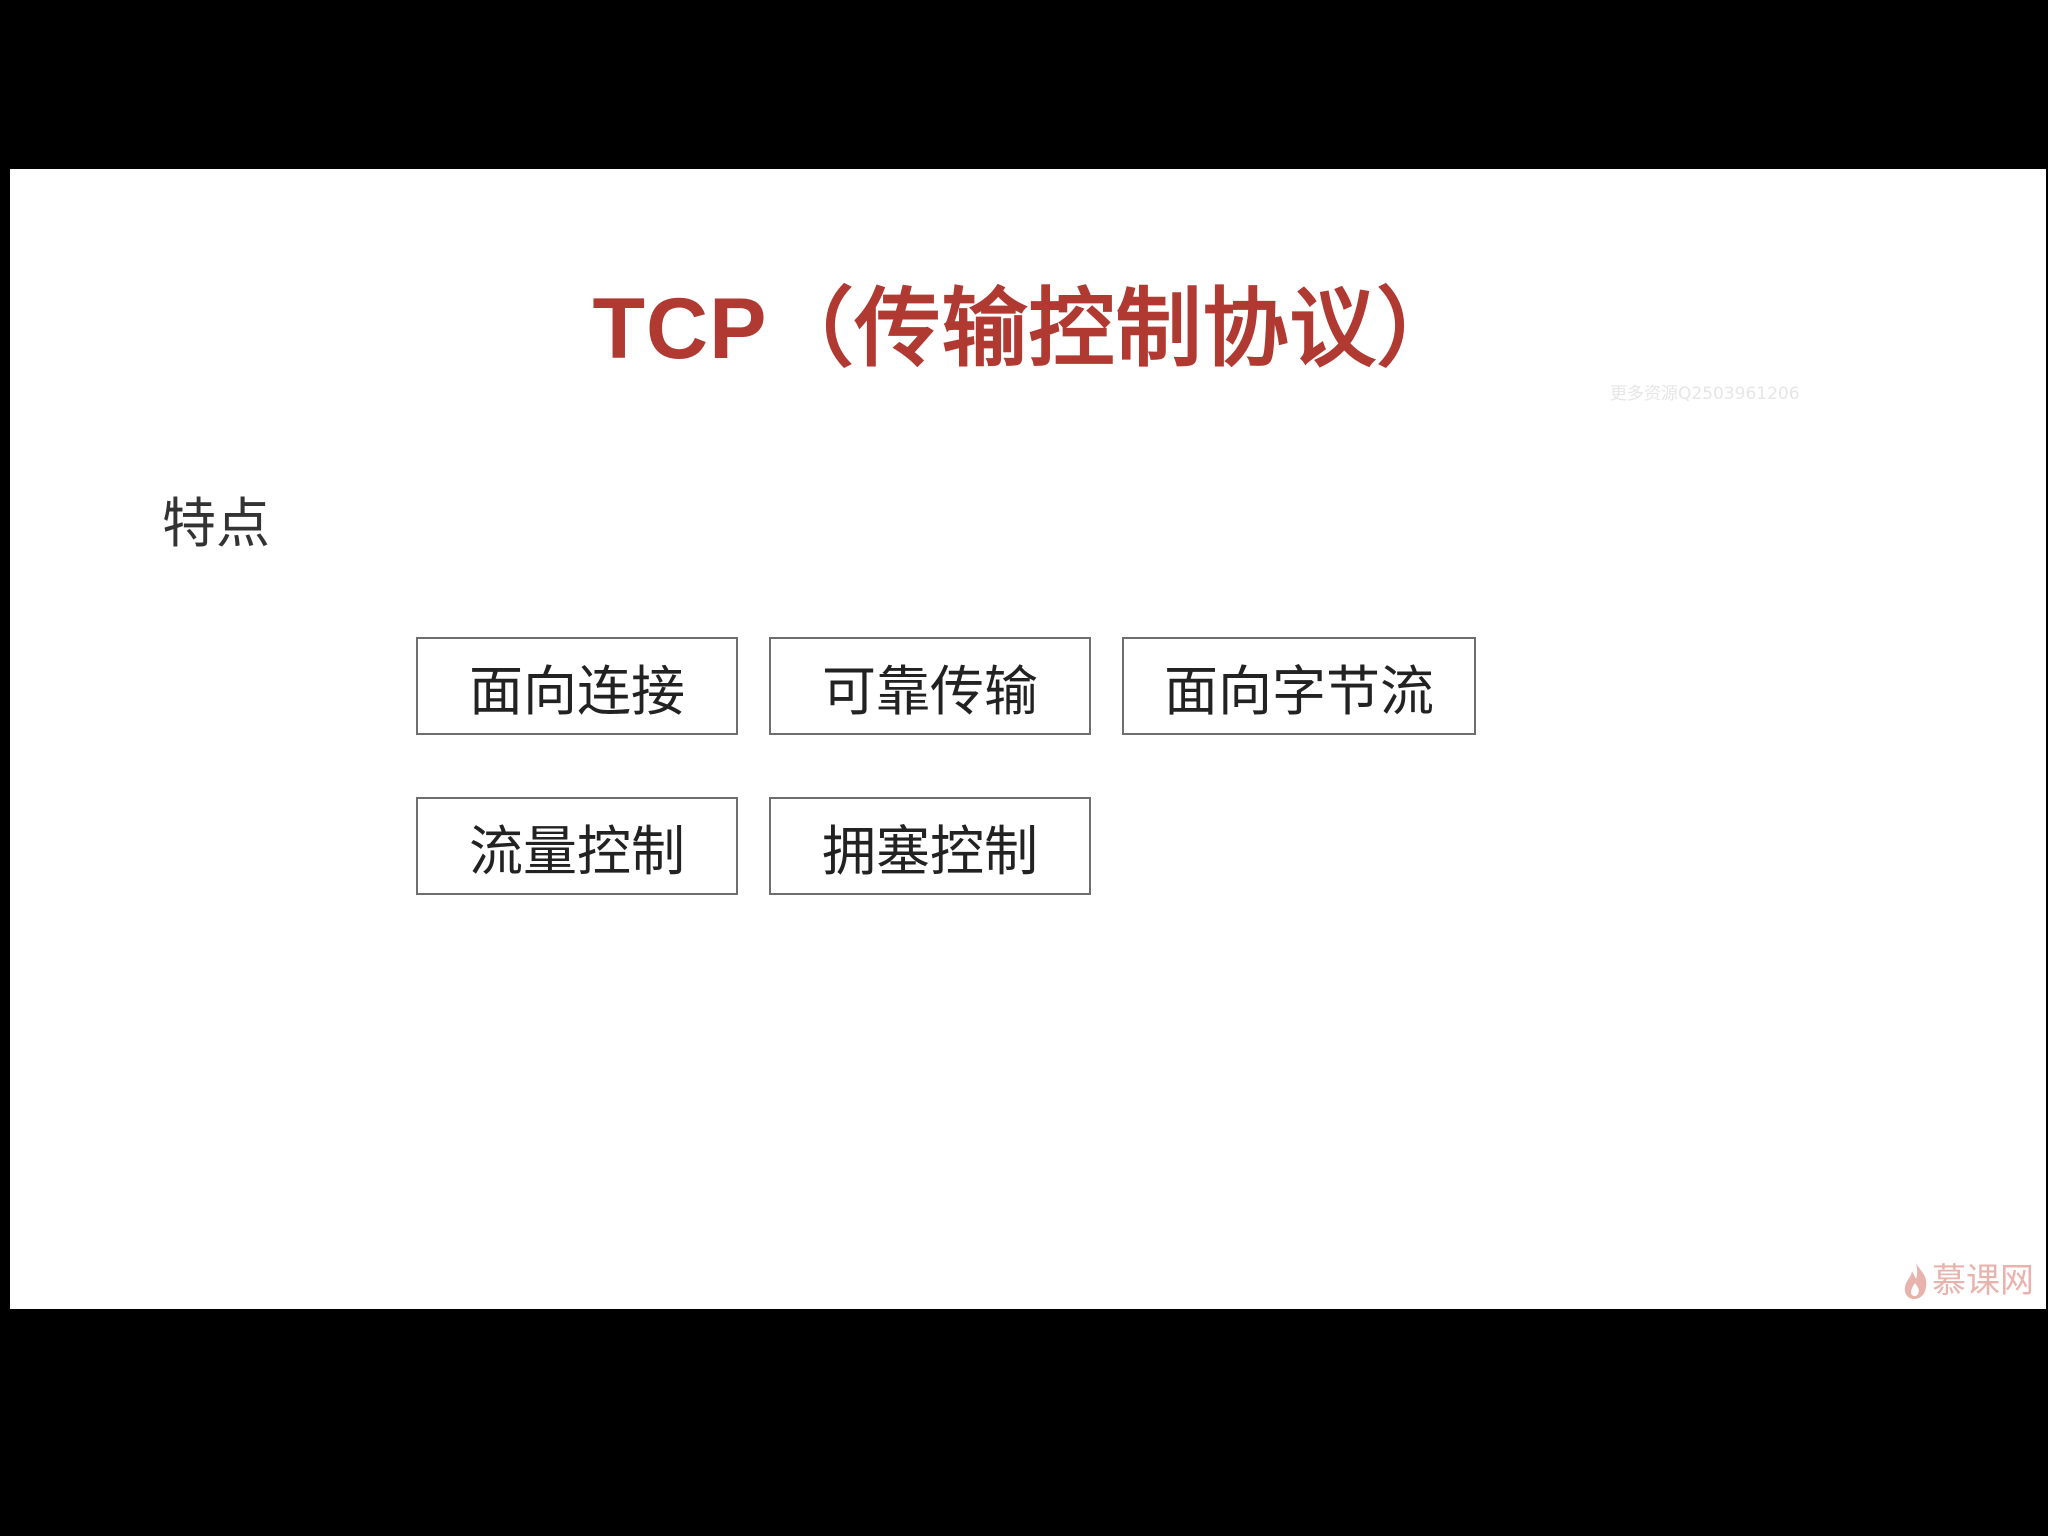 This screenshot has width=2048, height=1536. Describe the element at coordinates (1983, 1281) in the screenshot. I see `brand-text: 慕课网` at that location.